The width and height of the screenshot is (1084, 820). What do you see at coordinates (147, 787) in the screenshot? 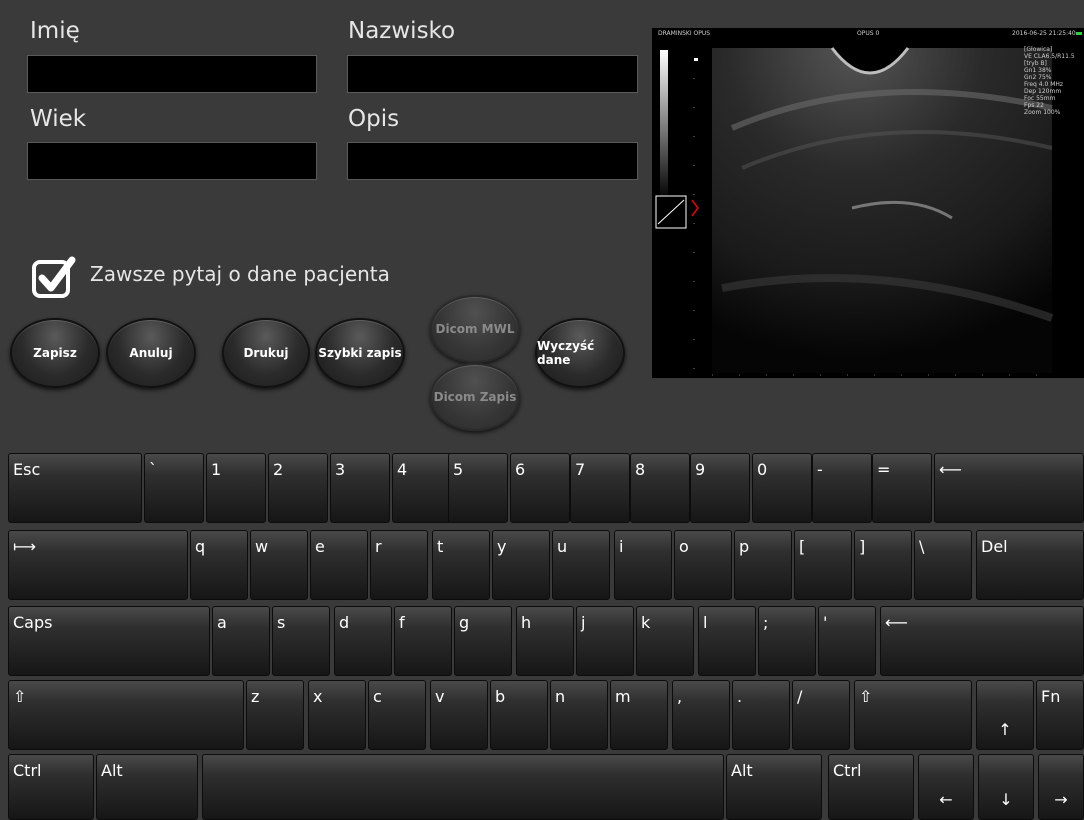
I see `key-left-alt: Alt` at bounding box center [147, 787].